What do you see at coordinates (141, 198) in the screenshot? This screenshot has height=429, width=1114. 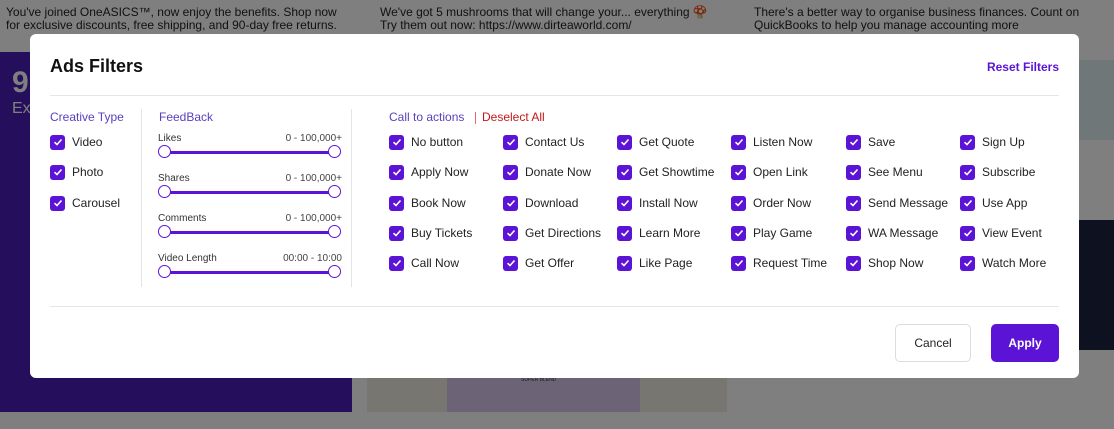 I see `section-divider` at bounding box center [141, 198].